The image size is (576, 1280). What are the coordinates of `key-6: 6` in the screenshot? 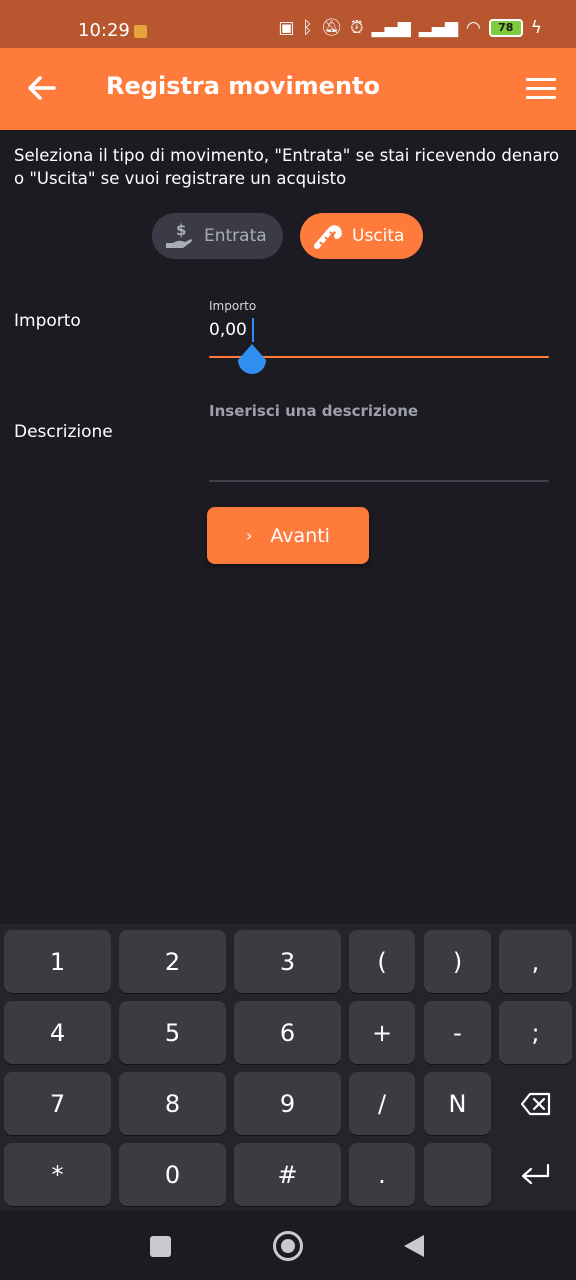 It's located at (287, 1032).